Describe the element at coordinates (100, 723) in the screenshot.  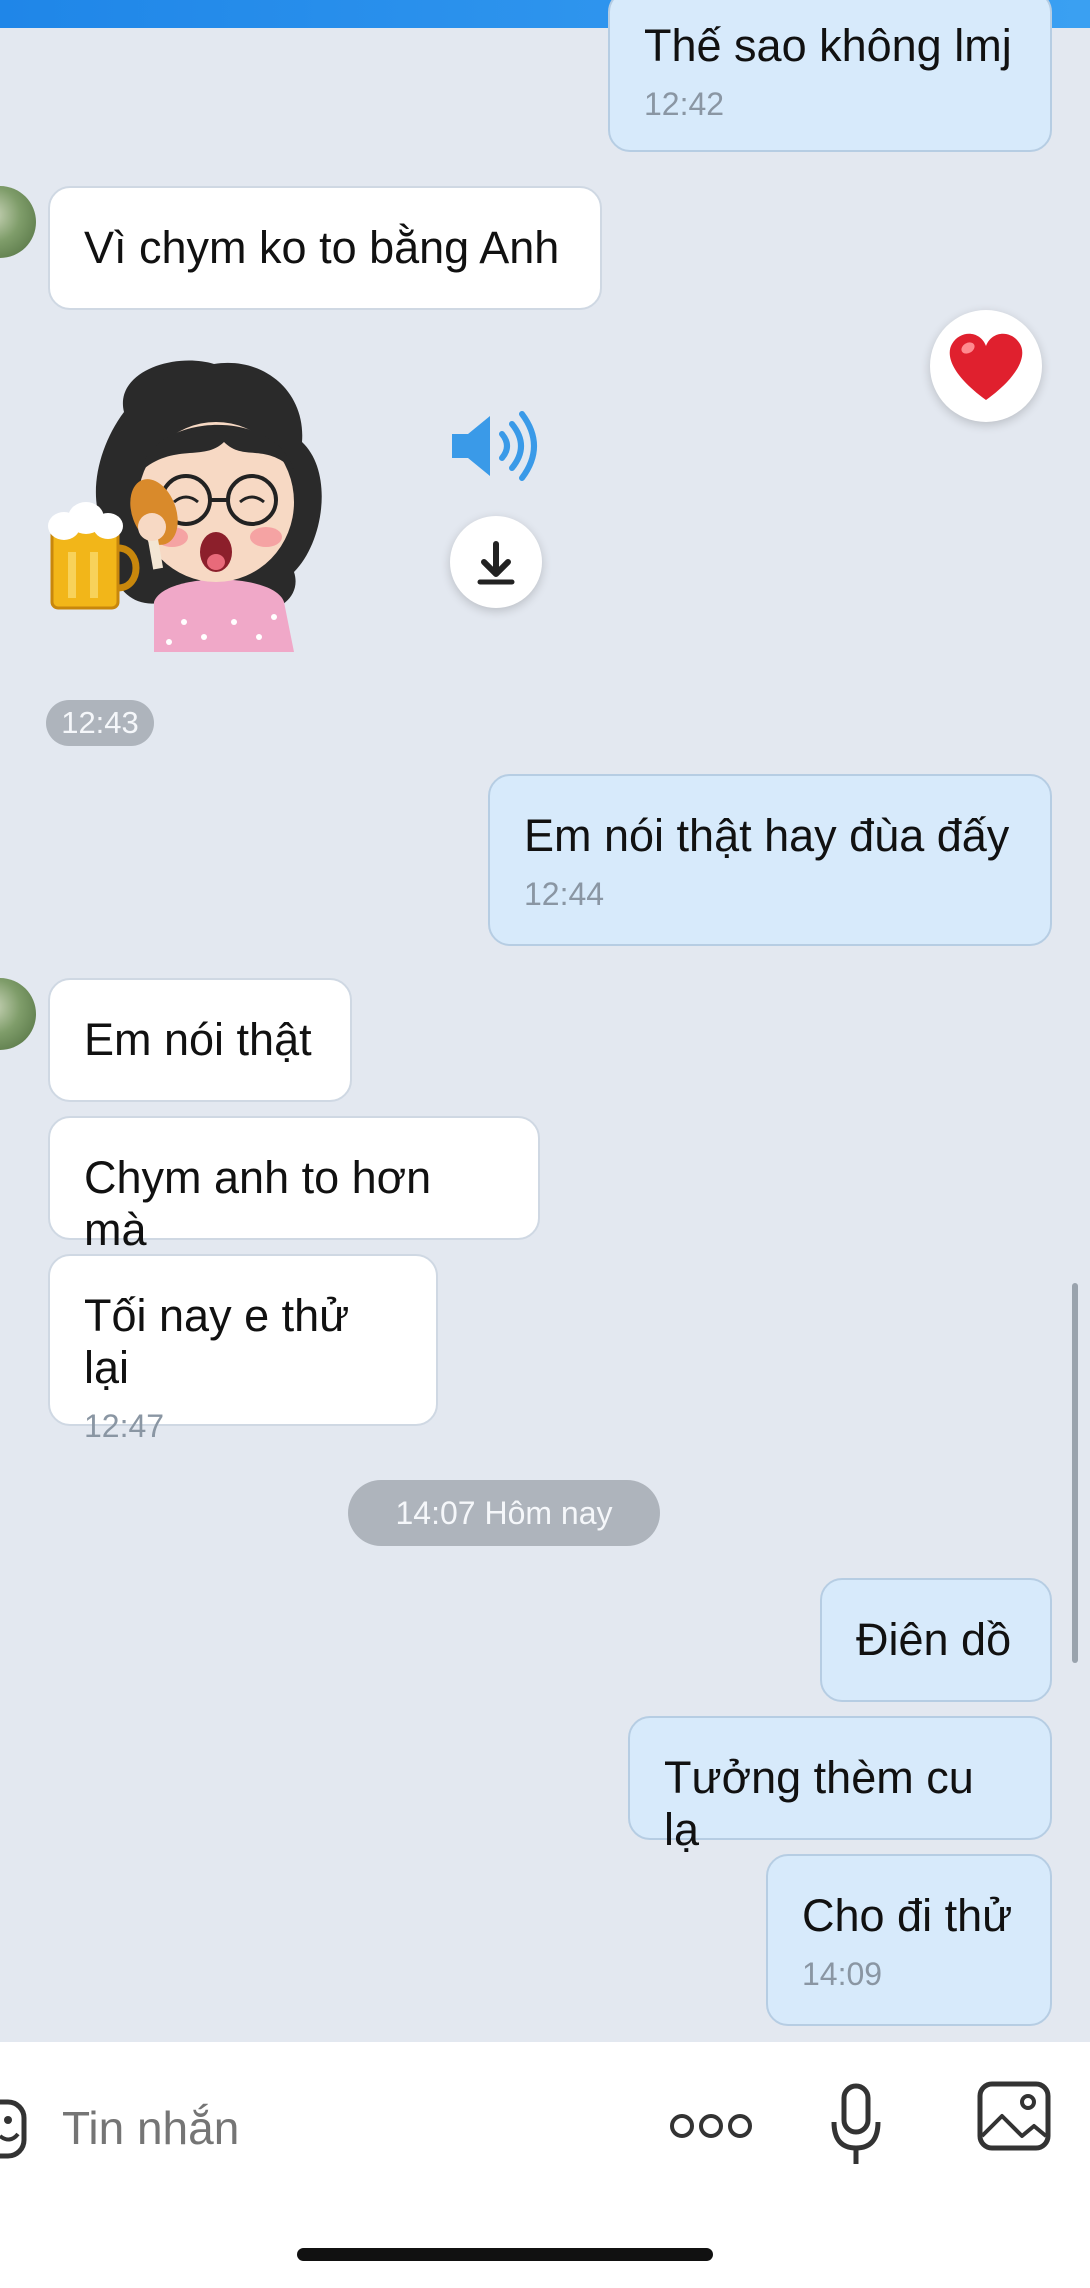
I see `message-time: 12:43` at that location.